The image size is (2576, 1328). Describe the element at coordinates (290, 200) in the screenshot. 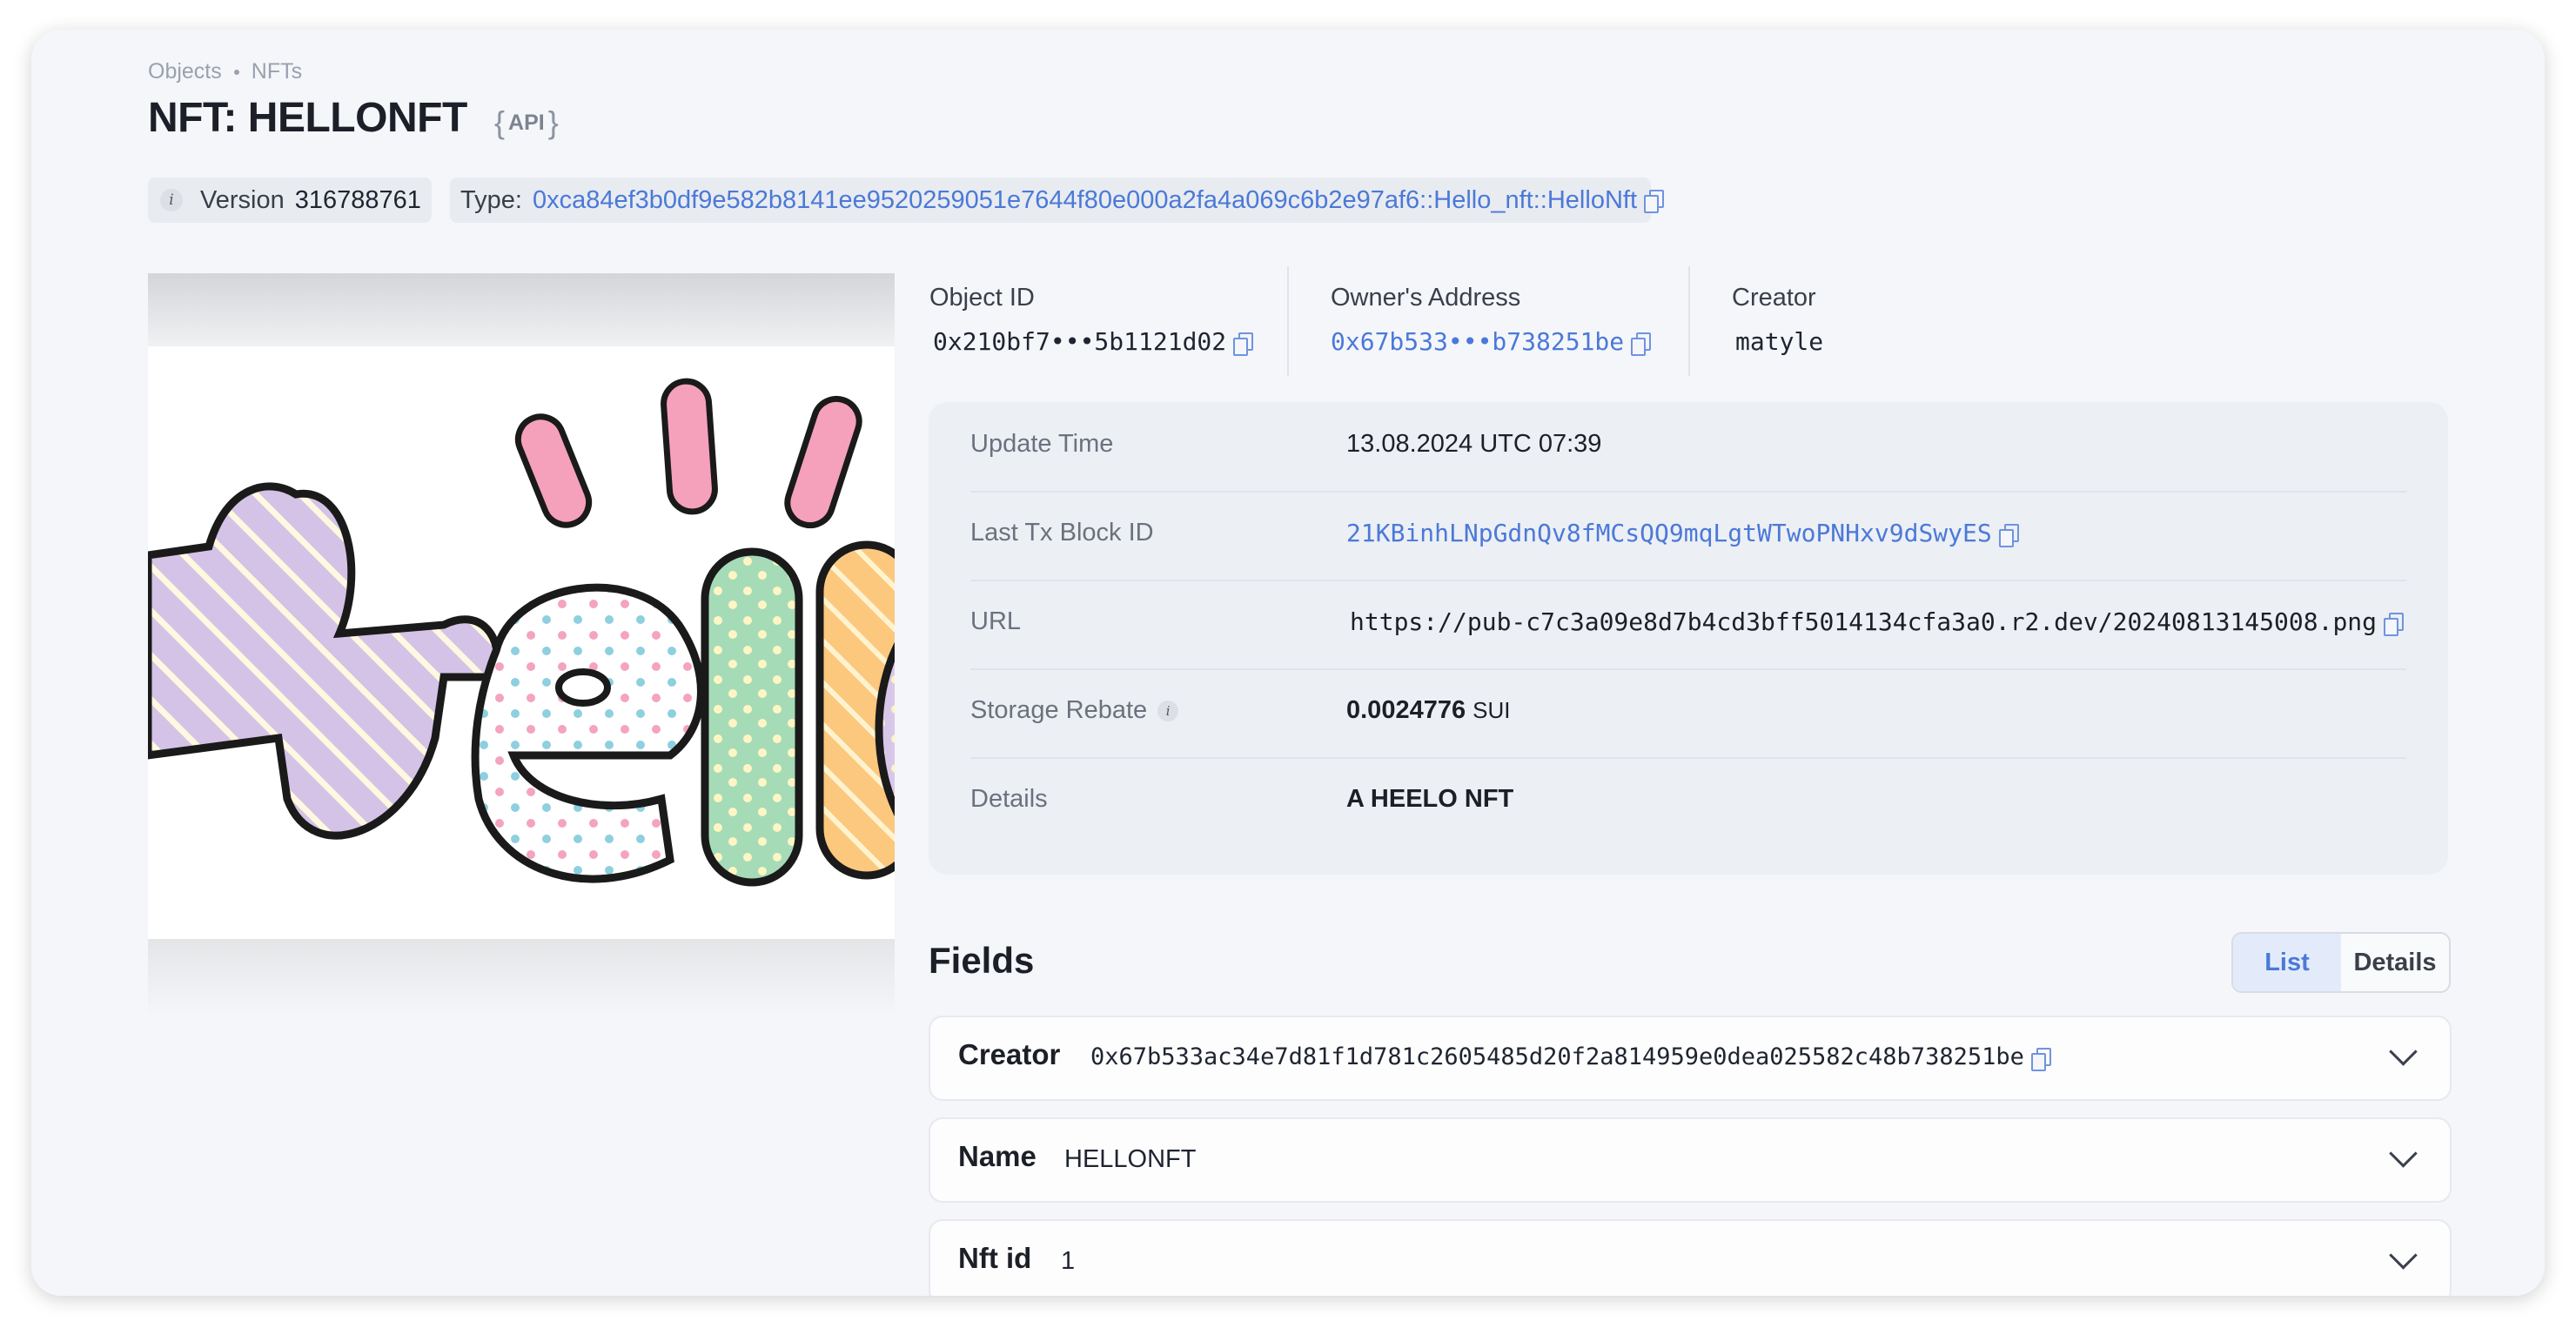

I see `version-chip: i Version 316788761` at that location.